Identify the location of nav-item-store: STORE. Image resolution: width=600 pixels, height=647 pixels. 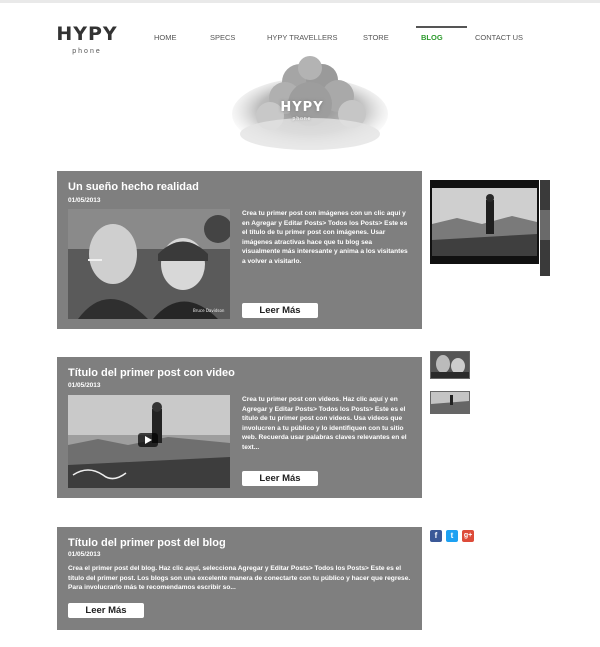
(376, 37).